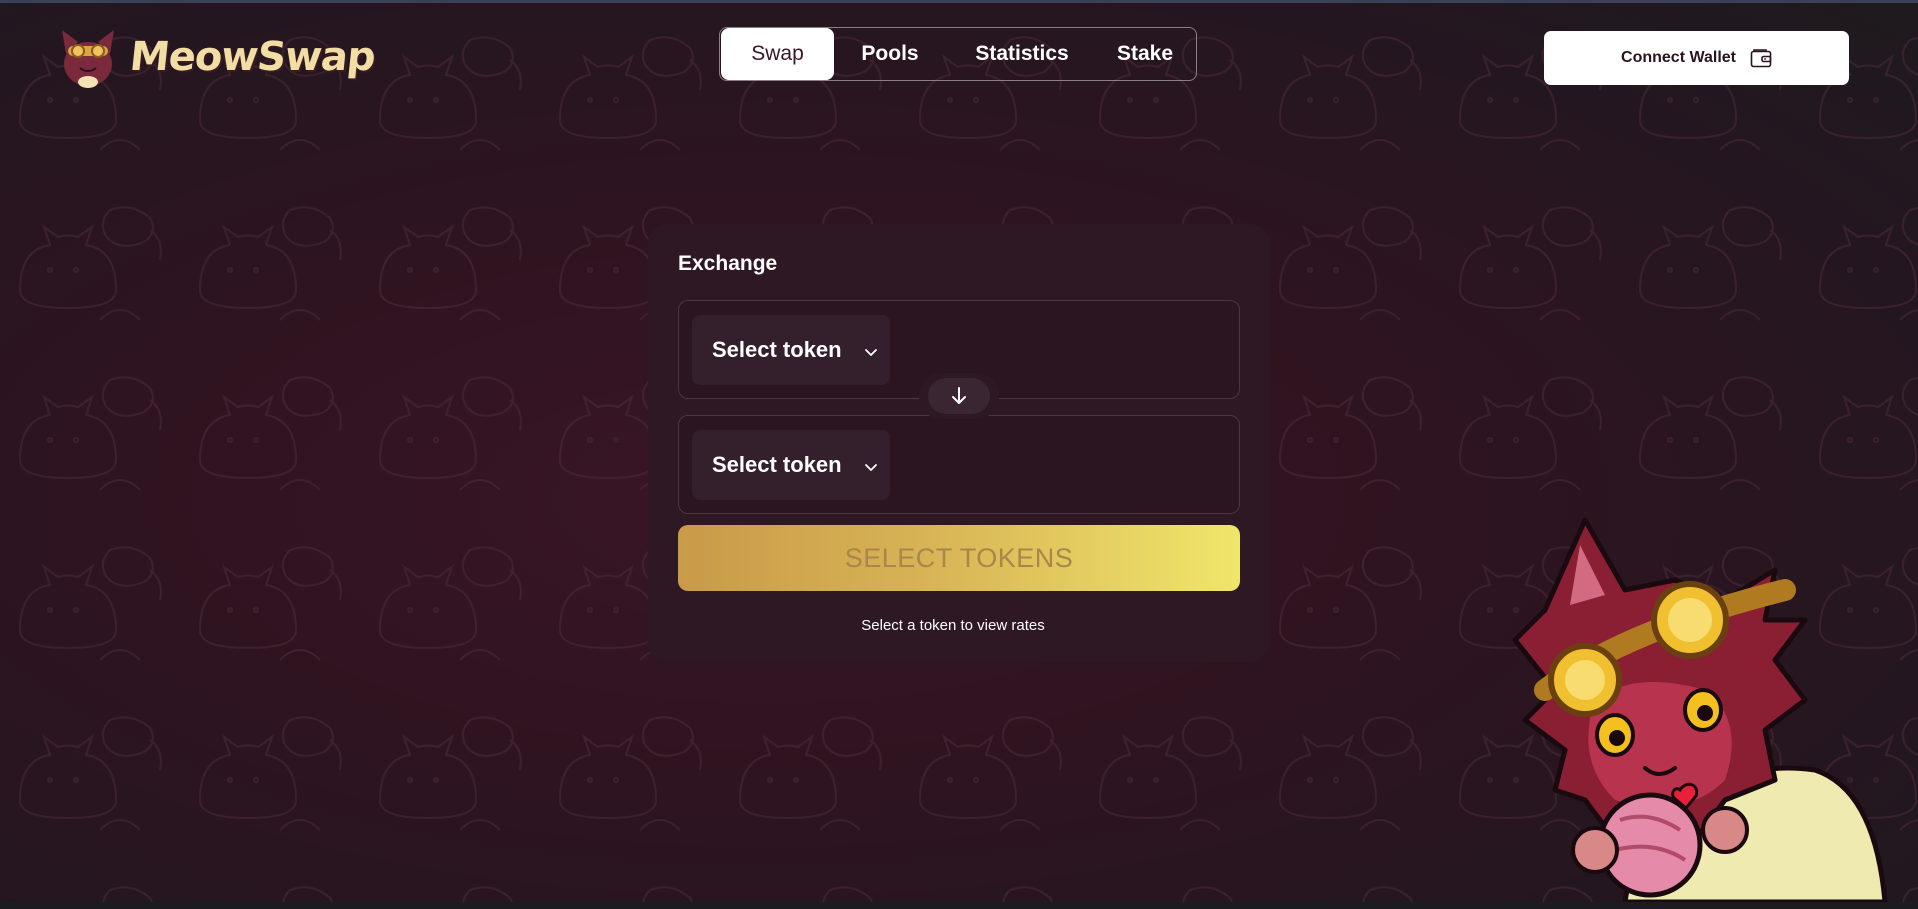  I want to click on switch-direction-wrapper, so click(959, 396).